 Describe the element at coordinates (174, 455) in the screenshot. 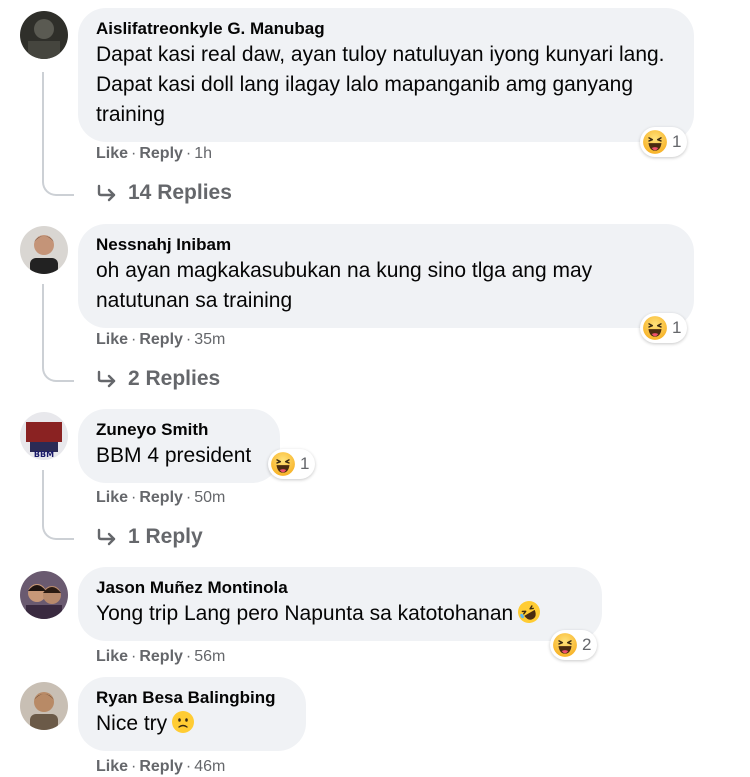

I see `comment-text: BBM 4 president` at that location.